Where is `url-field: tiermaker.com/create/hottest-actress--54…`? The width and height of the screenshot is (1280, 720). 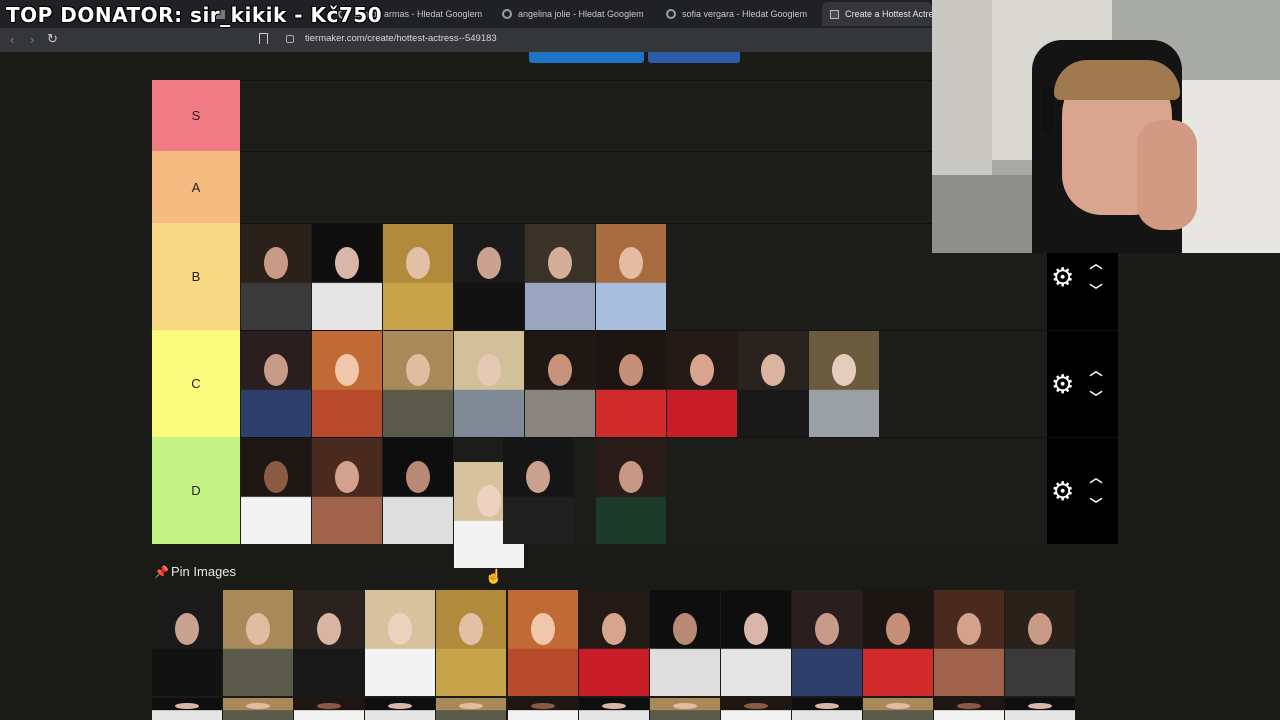 url-field: tiermaker.com/create/hottest-actress--54… is located at coordinates (401, 38).